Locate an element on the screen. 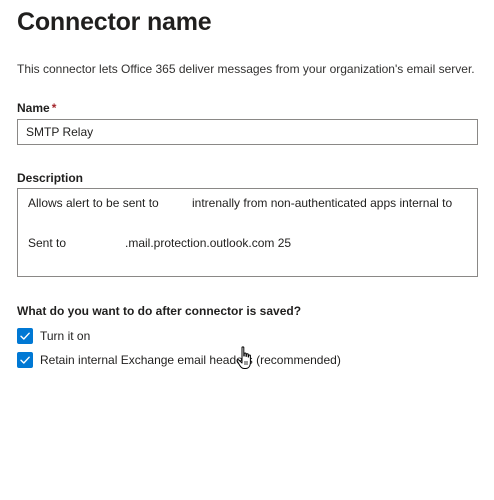 The width and height of the screenshot is (494, 500). turn-it-on-option: Turn it on is located at coordinates (53, 336).